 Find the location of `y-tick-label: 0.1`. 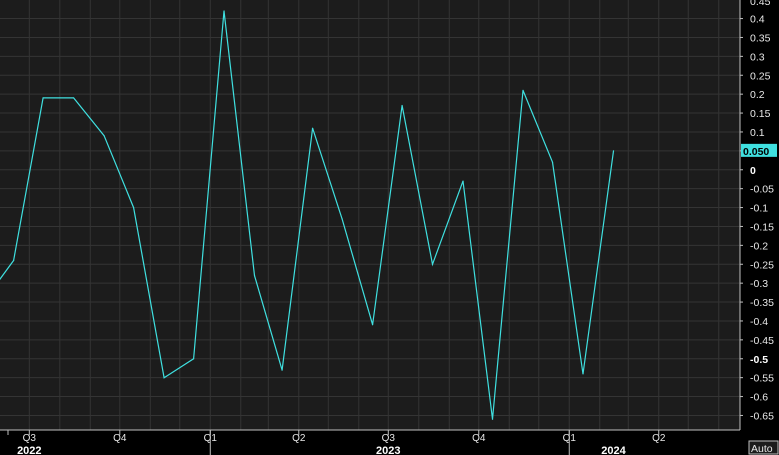

y-tick-label: 0.1 is located at coordinates (757, 133).